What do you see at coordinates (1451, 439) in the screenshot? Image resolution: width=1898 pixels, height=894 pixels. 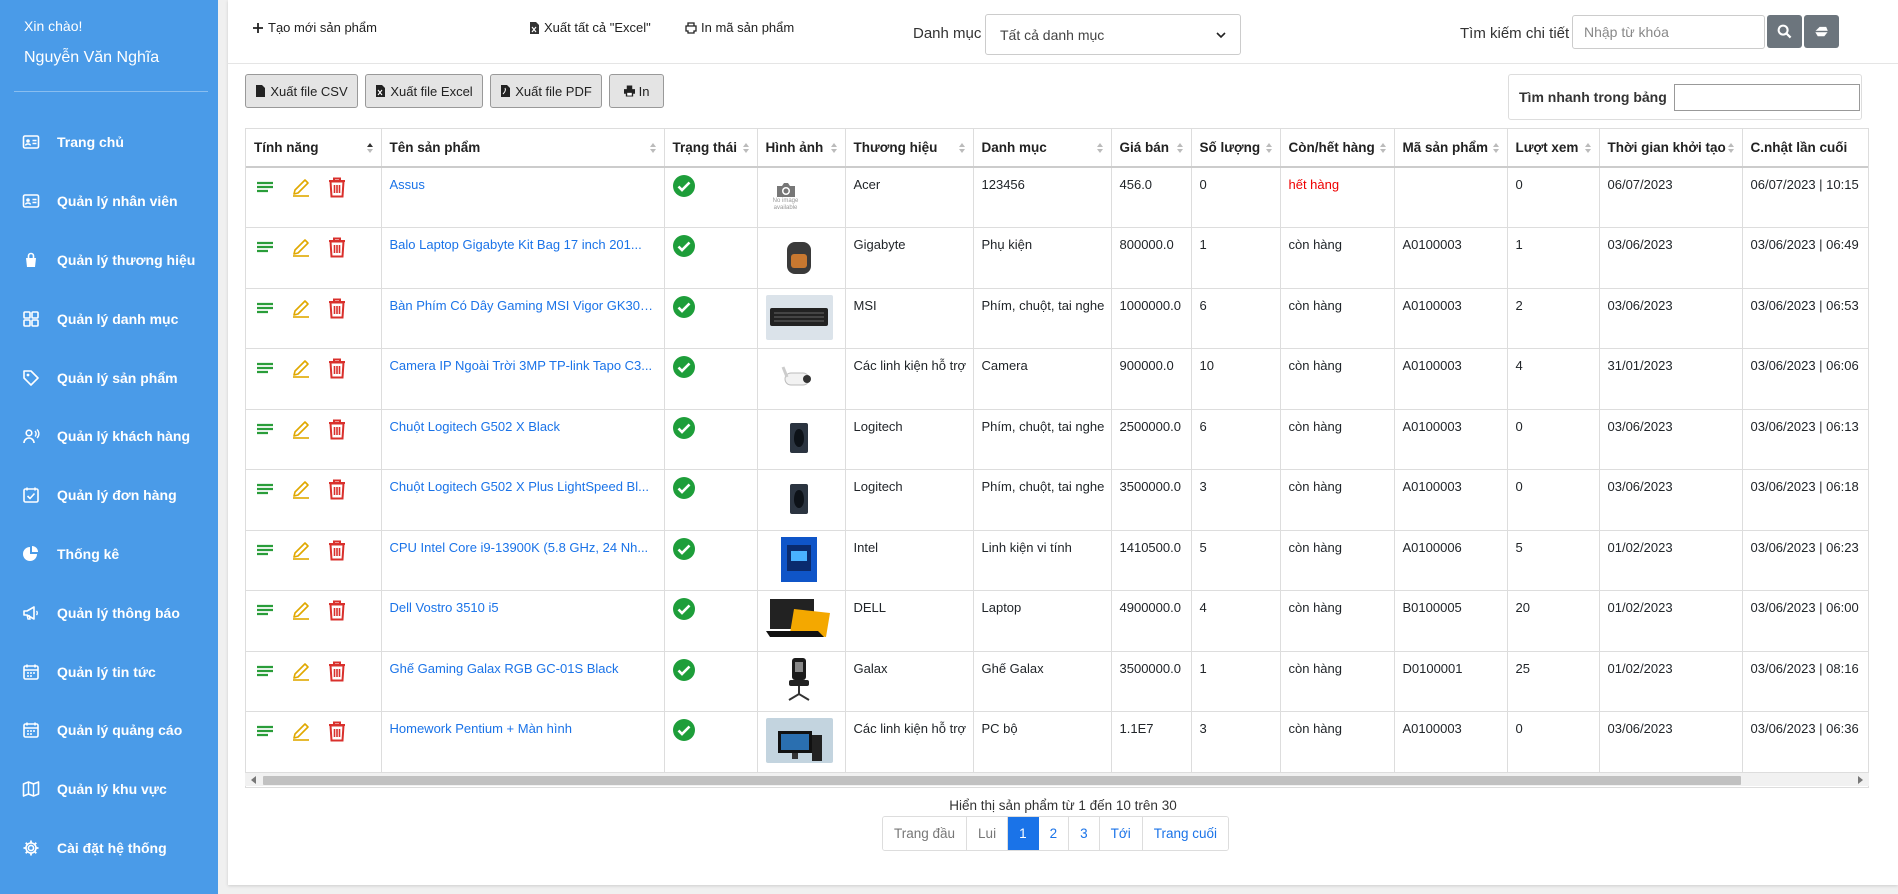 I see `product-code-cell: A0100003` at bounding box center [1451, 439].